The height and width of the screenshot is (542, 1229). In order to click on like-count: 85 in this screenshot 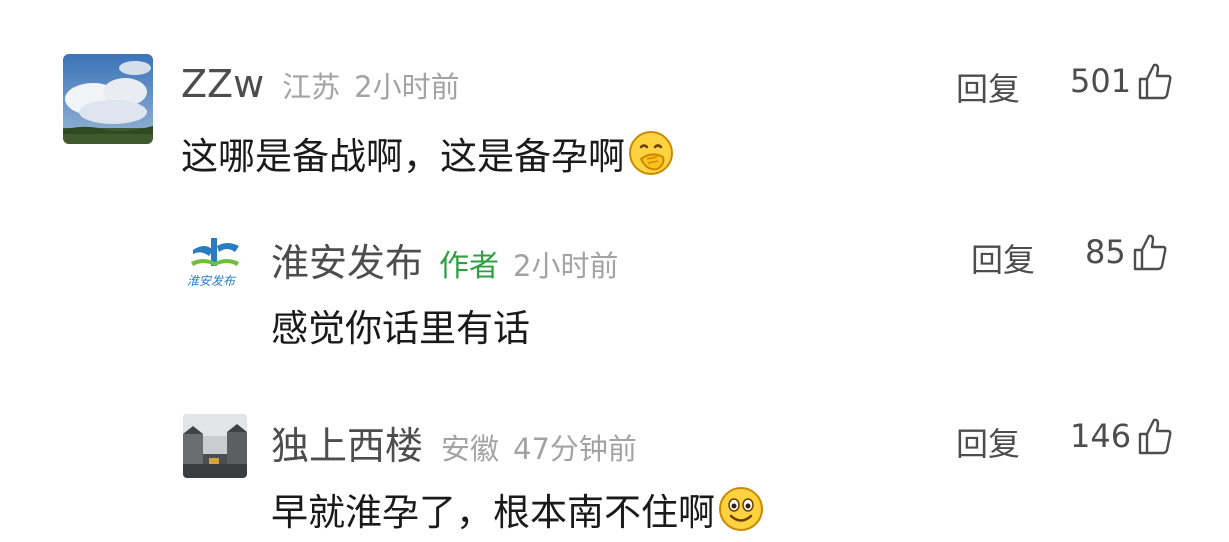, I will do `click(1105, 252)`.